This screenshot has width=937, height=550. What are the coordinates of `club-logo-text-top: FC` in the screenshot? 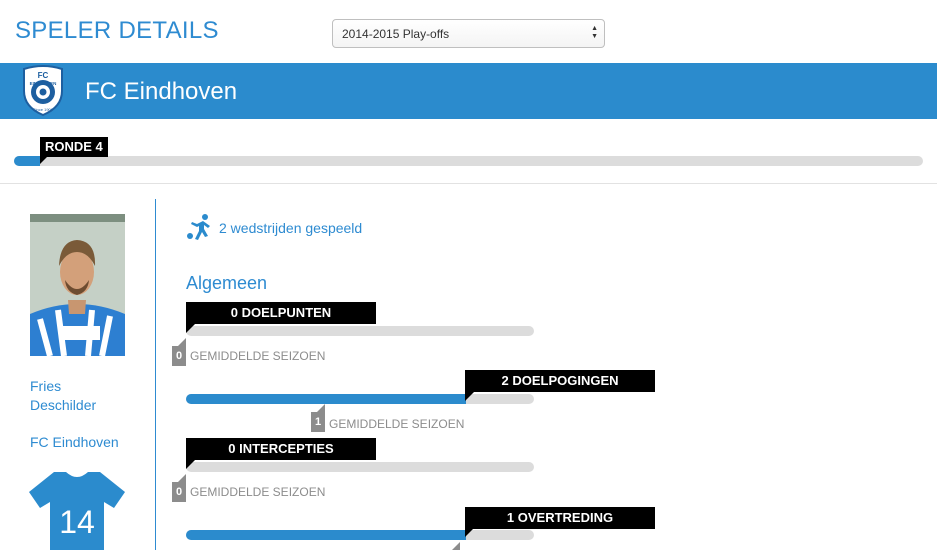 It's located at (43, 75).